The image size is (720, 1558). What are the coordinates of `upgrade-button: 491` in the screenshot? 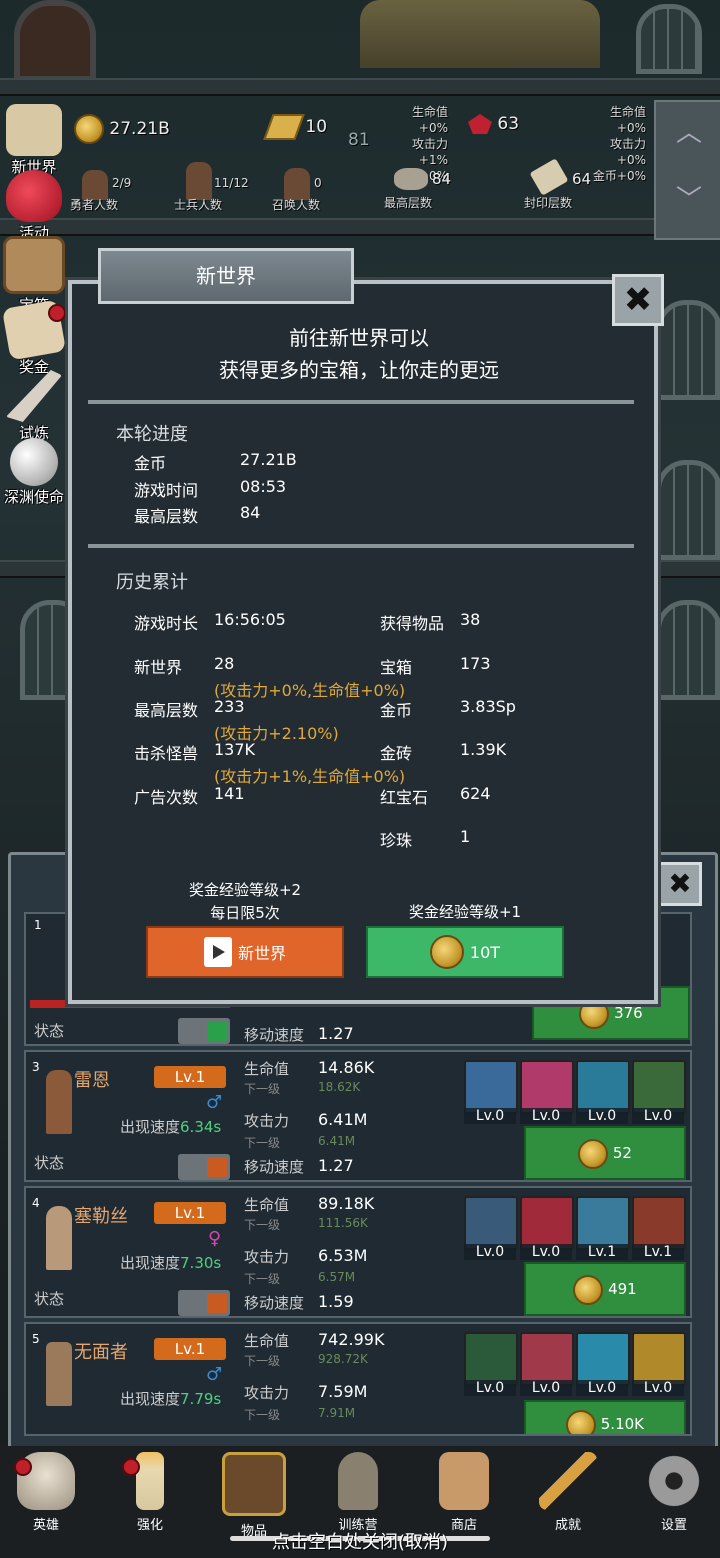 It's located at (605, 1289).